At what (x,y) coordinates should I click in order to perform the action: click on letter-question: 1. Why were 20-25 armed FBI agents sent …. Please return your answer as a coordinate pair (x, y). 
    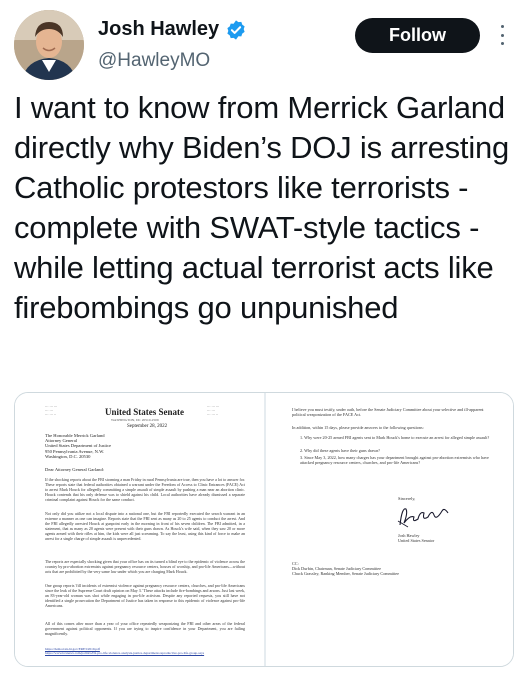
    Looking at the image, I should click on (395, 437).